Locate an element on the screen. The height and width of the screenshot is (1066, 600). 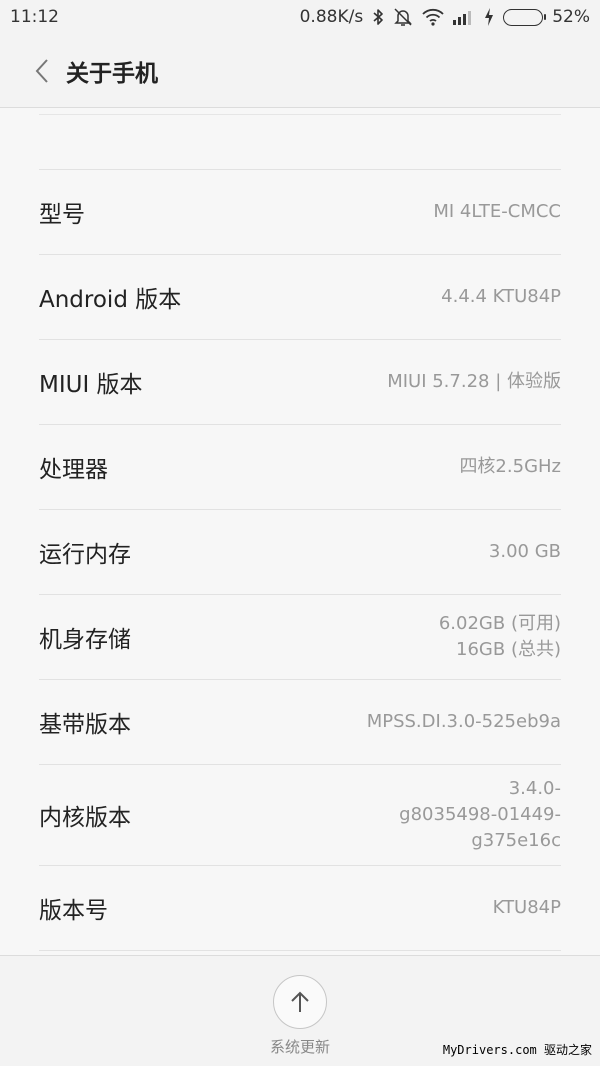
signal-icon is located at coordinates (464, 17).